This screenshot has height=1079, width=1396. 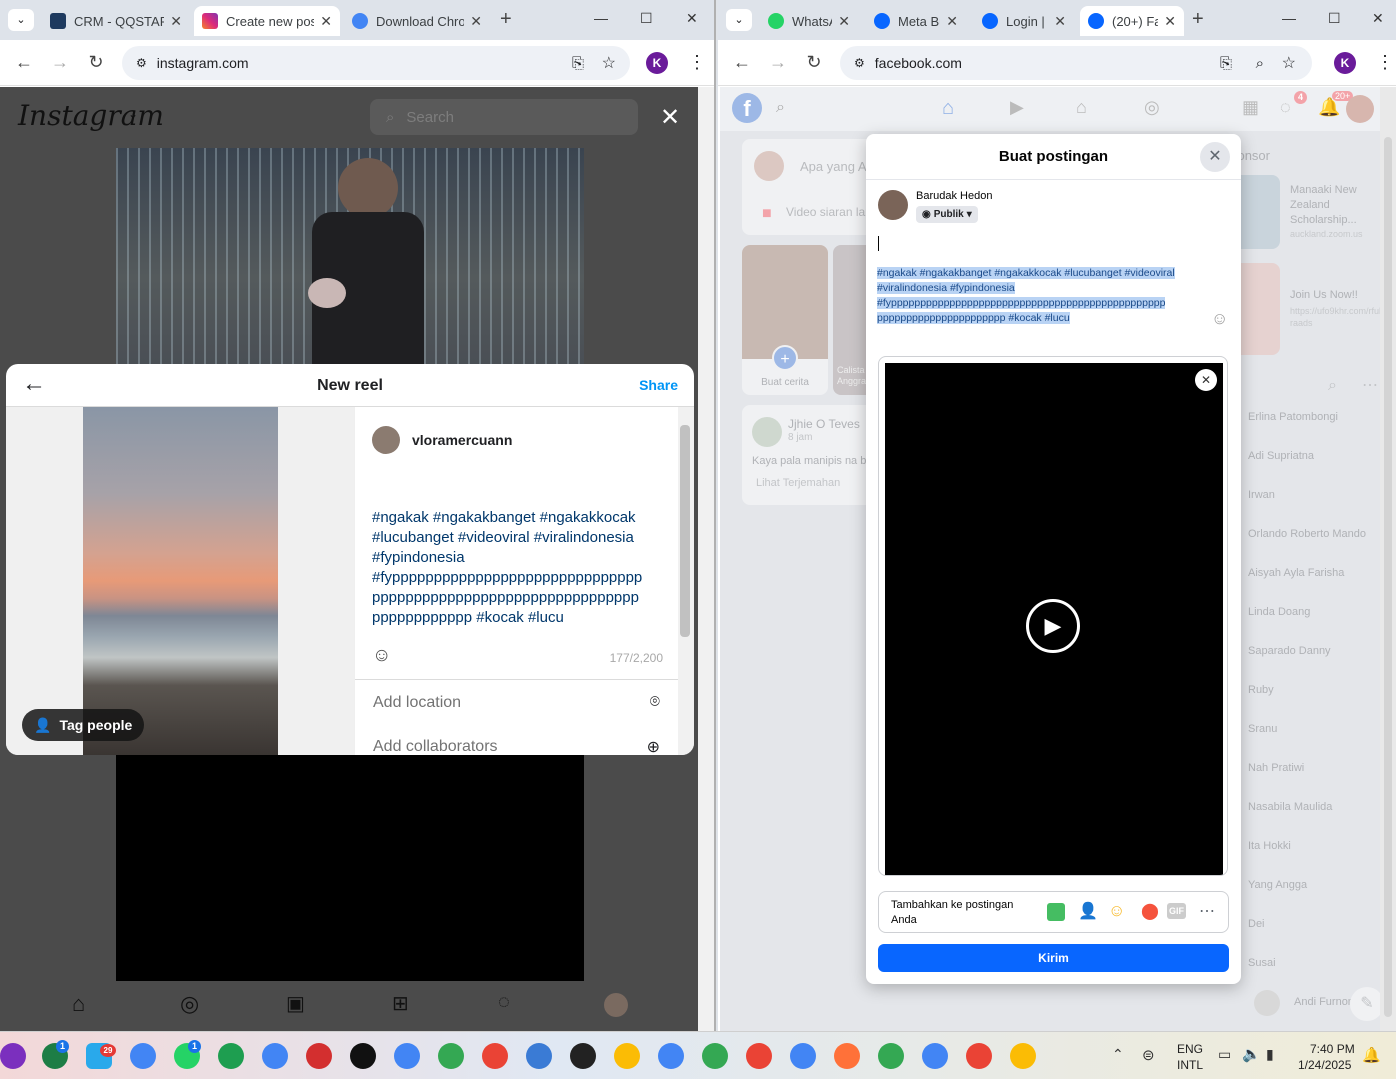 I want to click on tab-meta-business: Meta Business ✕, so click(x=916, y=21).